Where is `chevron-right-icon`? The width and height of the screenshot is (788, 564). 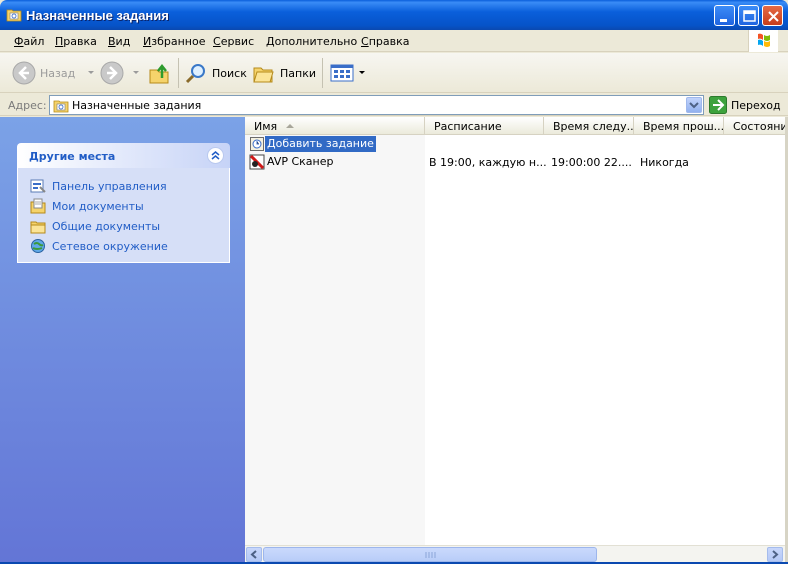
chevron-right-icon is located at coordinates (775, 554).